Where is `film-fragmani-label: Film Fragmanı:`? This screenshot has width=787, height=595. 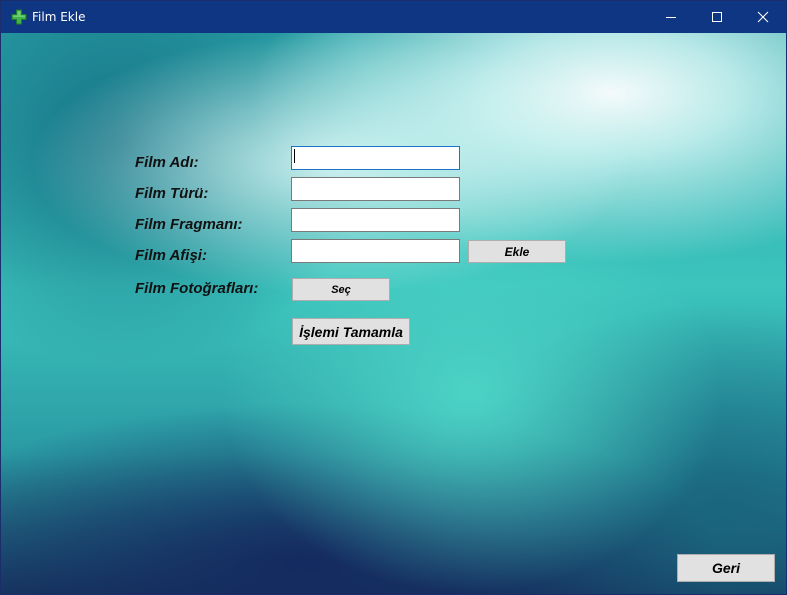 film-fragmani-label: Film Fragmanı: is located at coordinates (189, 224).